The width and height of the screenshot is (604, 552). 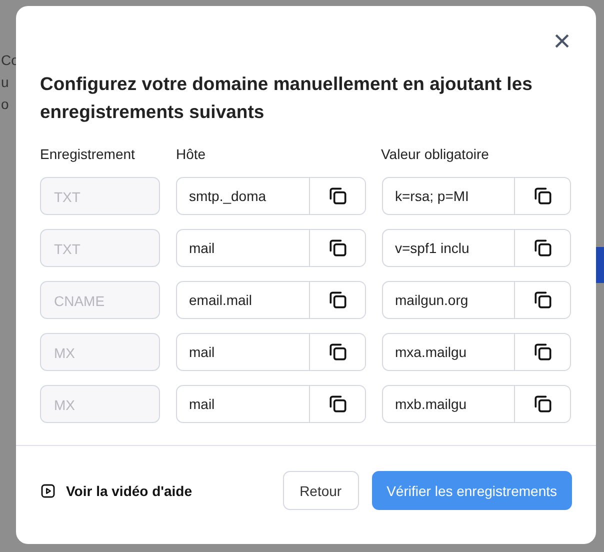 What do you see at coordinates (5, 104) in the screenshot?
I see `background-text: o` at bounding box center [5, 104].